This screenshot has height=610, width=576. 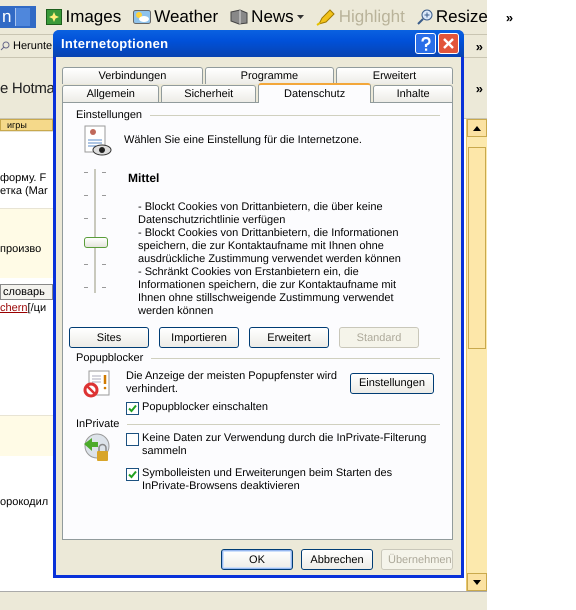 What do you see at coordinates (289, 337) in the screenshot?
I see `action-button: Erweitert` at bounding box center [289, 337].